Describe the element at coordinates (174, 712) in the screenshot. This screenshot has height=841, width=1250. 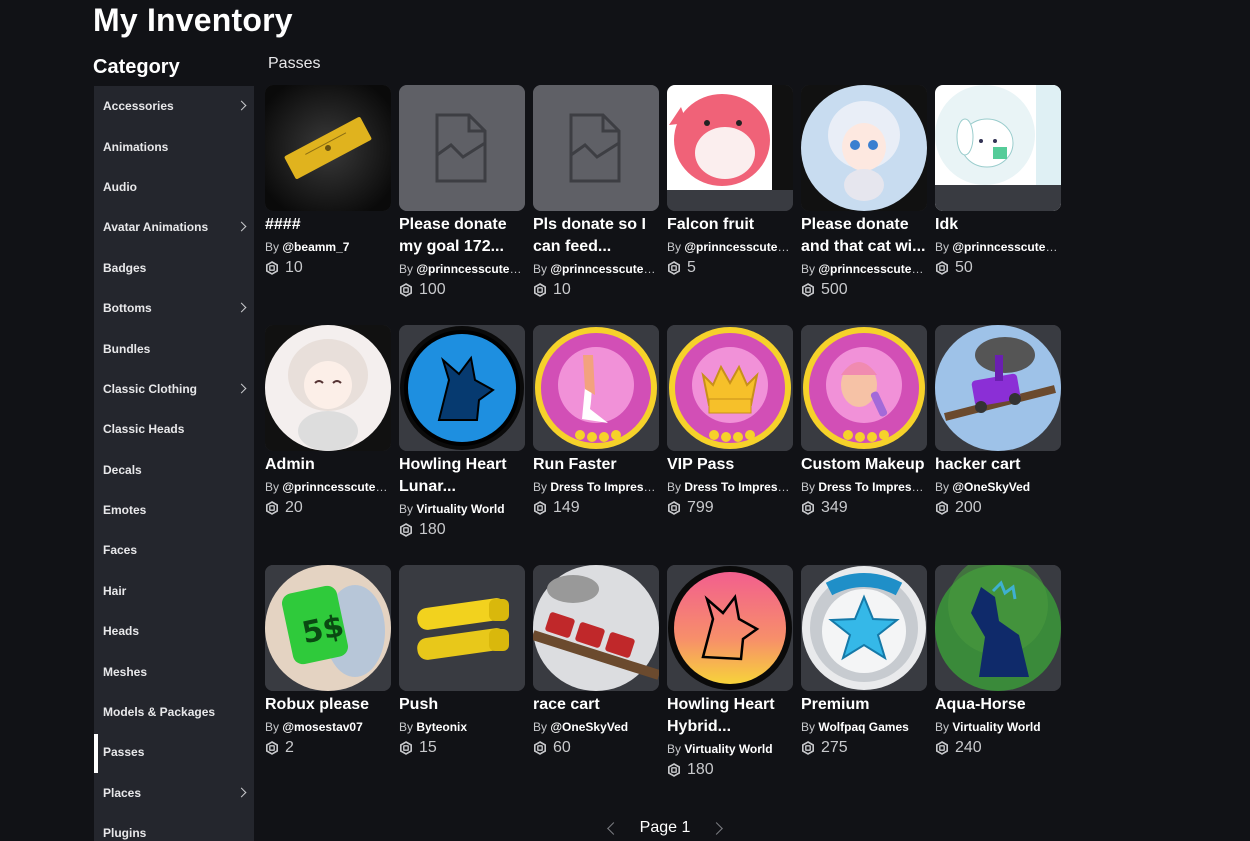
I see `sidebar-item-models-packages: Models & Packages` at that location.